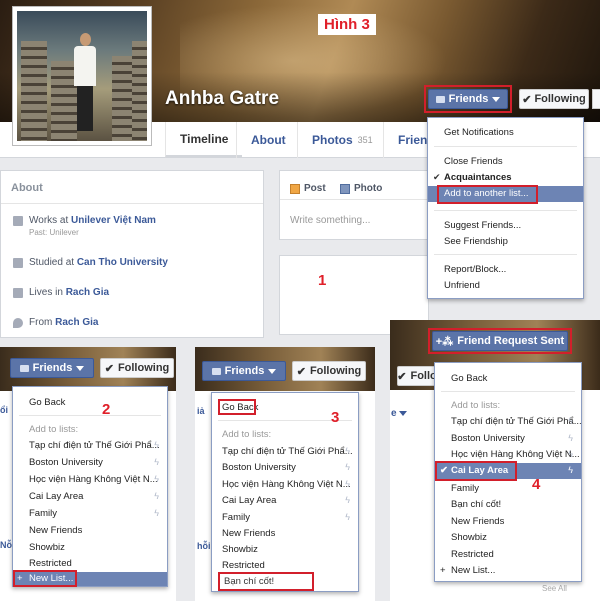  Describe the element at coordinates (347, 24) in the screenshot. I see `figure-badge: Hình 3` at that location.